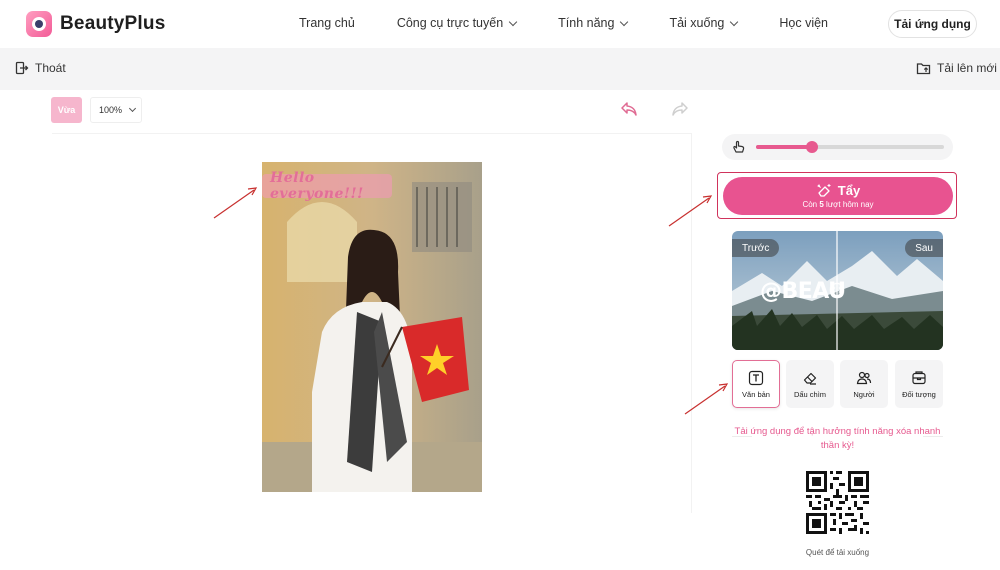 Image resolution: width=1000 pixels, height=570 pixels. I want to click on tool-people: Người, so click(864, 384).